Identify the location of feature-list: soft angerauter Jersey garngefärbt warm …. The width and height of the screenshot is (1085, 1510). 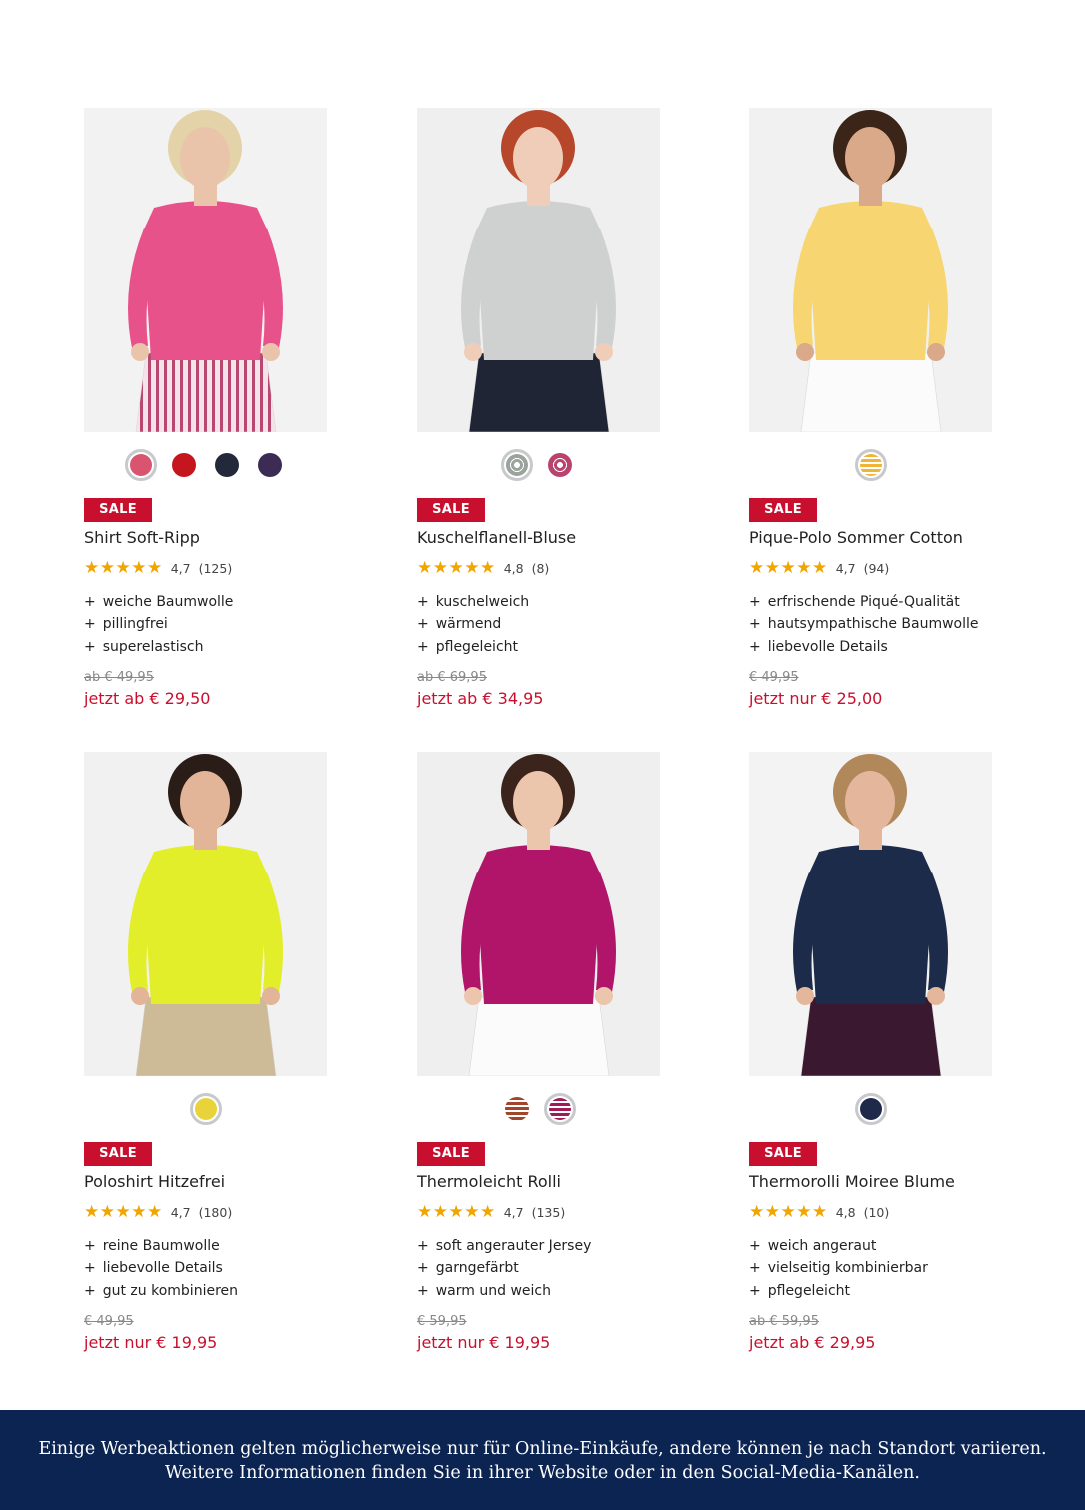
(504, 1268).